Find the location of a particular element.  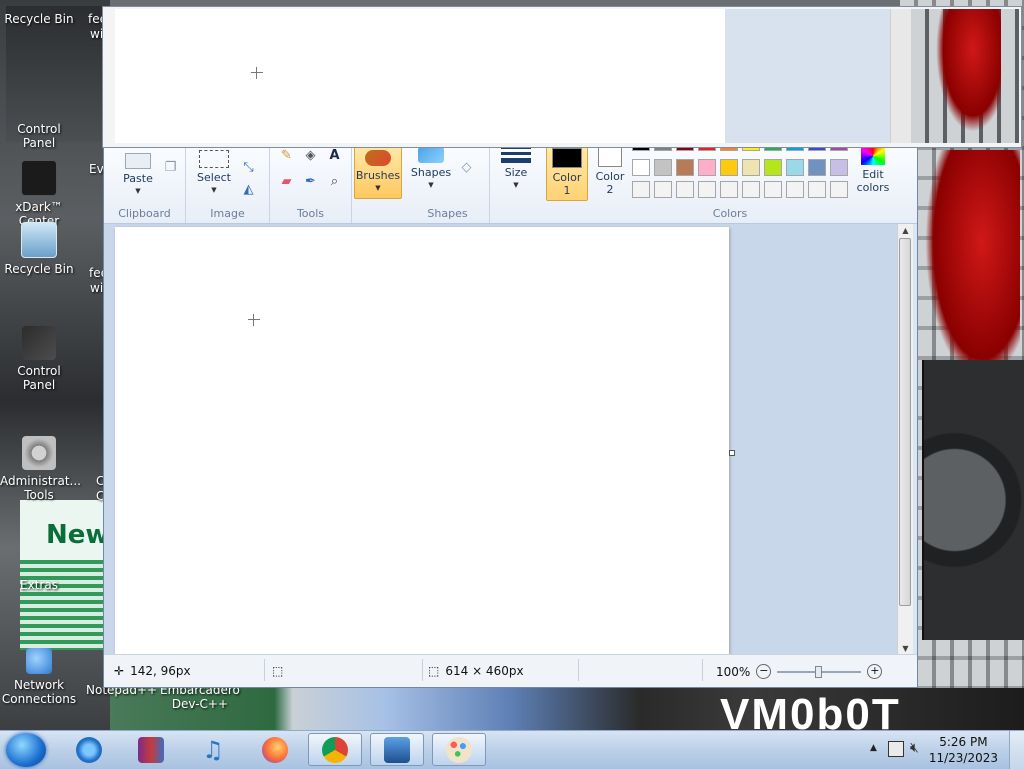

firefox-icon is located at coordinates (275, 749).